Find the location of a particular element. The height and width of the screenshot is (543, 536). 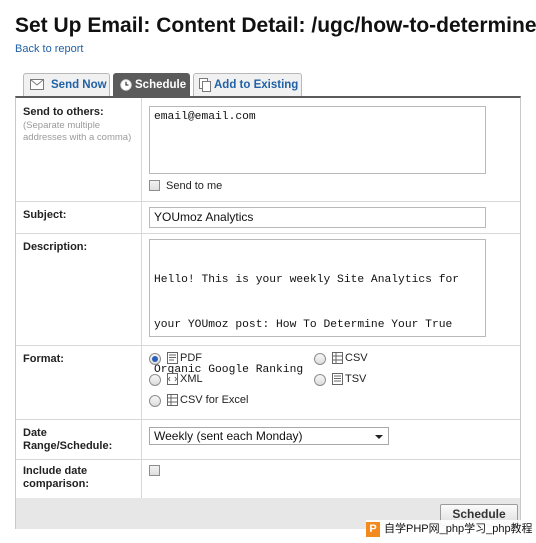

site-watermark: P 自学PHP网_php学习_php教程 is located at coordinates (451, 529).